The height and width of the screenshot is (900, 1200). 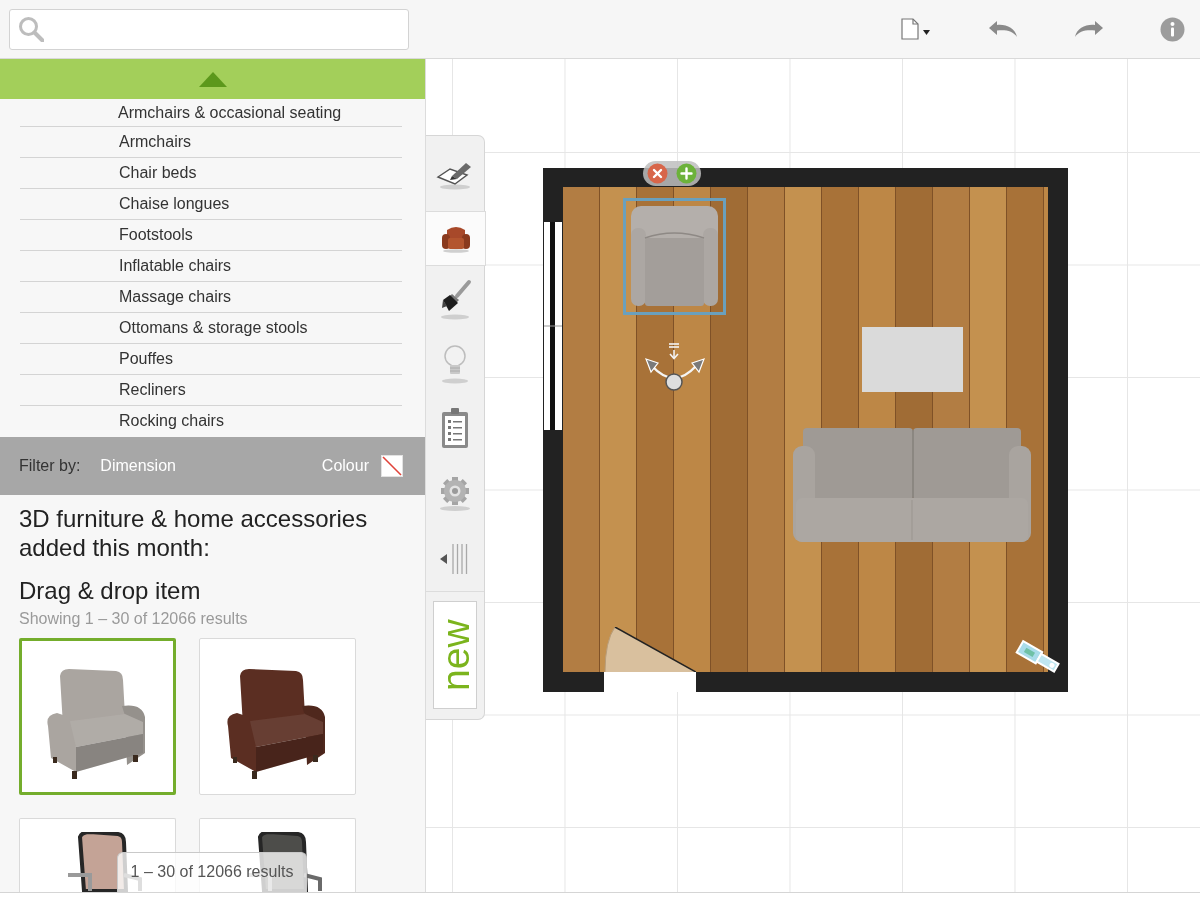 I want to click on category-item: Ottomans & storage stools, so click(x=211, y=327).